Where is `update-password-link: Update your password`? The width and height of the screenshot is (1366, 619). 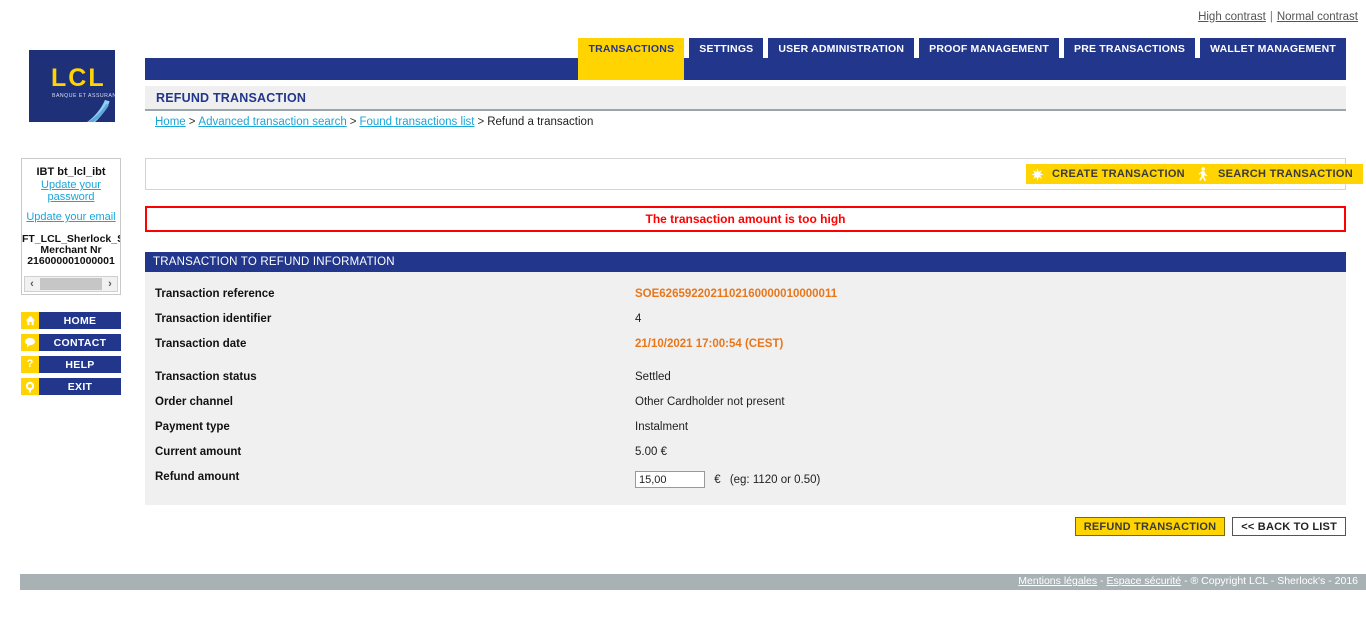 update-password-link: Update your password is located at coordinates (71, 191).